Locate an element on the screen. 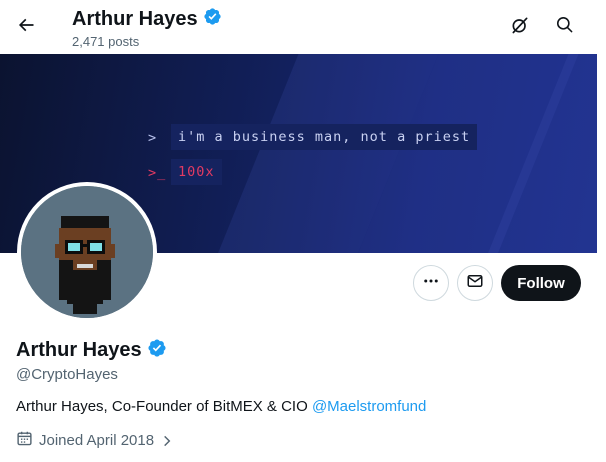 This screenshot has width=606, height=462. arrow-left-icon is located at coordinates (26, 27).